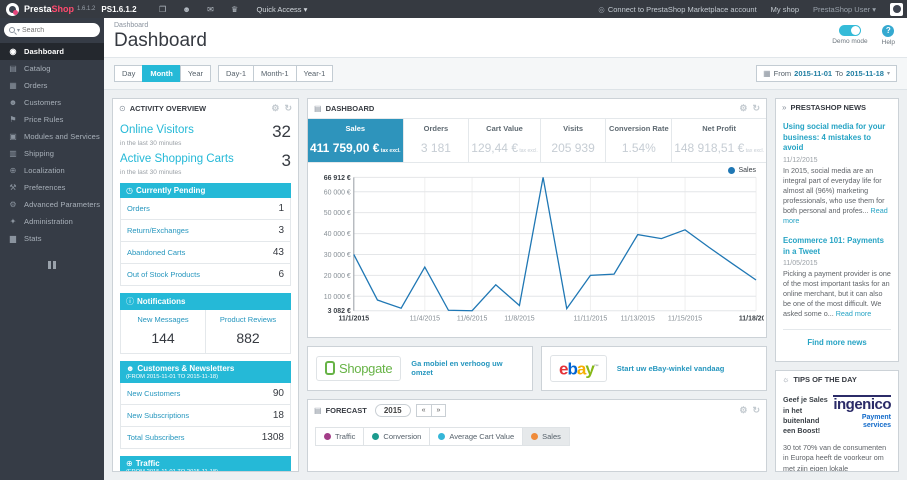  Describe the element at coordinates (751, 319) in the screenshot. I see `svg-text: 11/18/2015` at that location.